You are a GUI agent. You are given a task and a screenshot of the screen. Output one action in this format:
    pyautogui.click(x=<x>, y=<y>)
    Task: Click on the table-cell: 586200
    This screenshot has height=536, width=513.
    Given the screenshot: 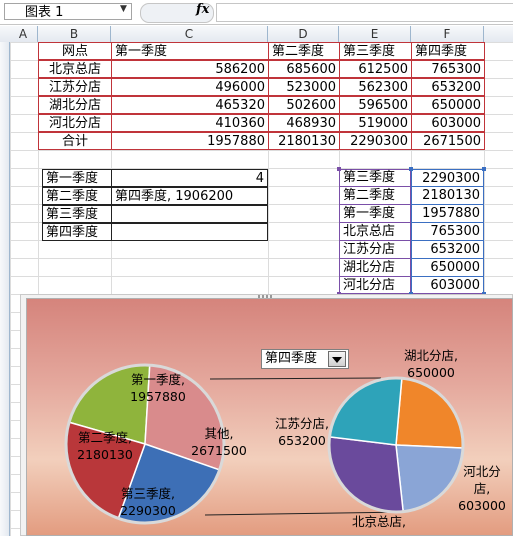 What is the action you would take?
    pyautogui.click(x=190, y=69)
    